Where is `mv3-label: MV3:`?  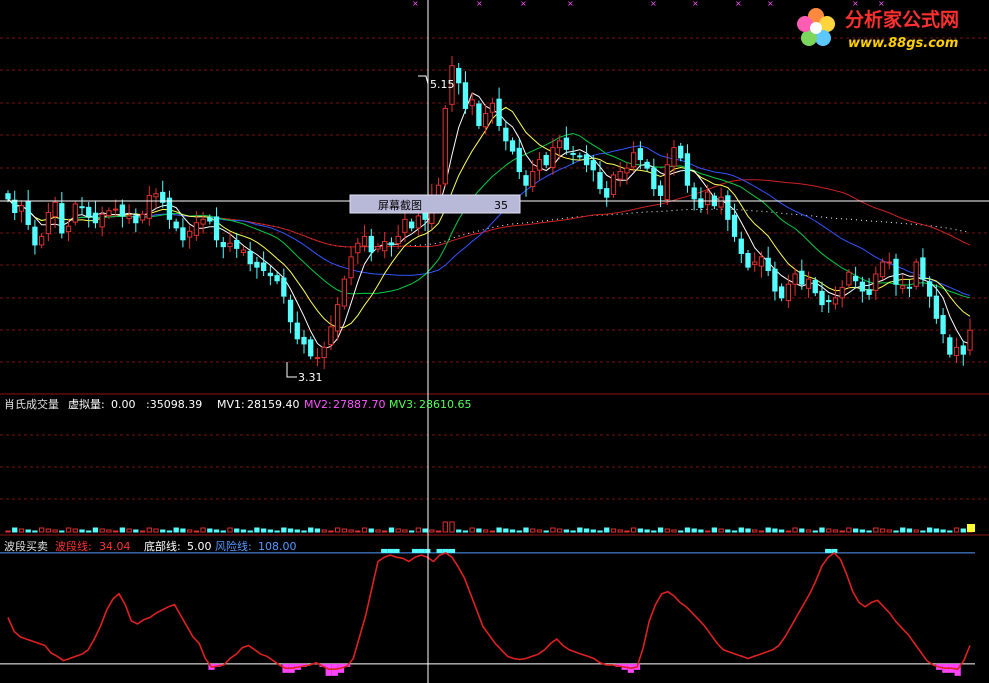
mv3-label: MV3: is located at coordinates (403, 404).